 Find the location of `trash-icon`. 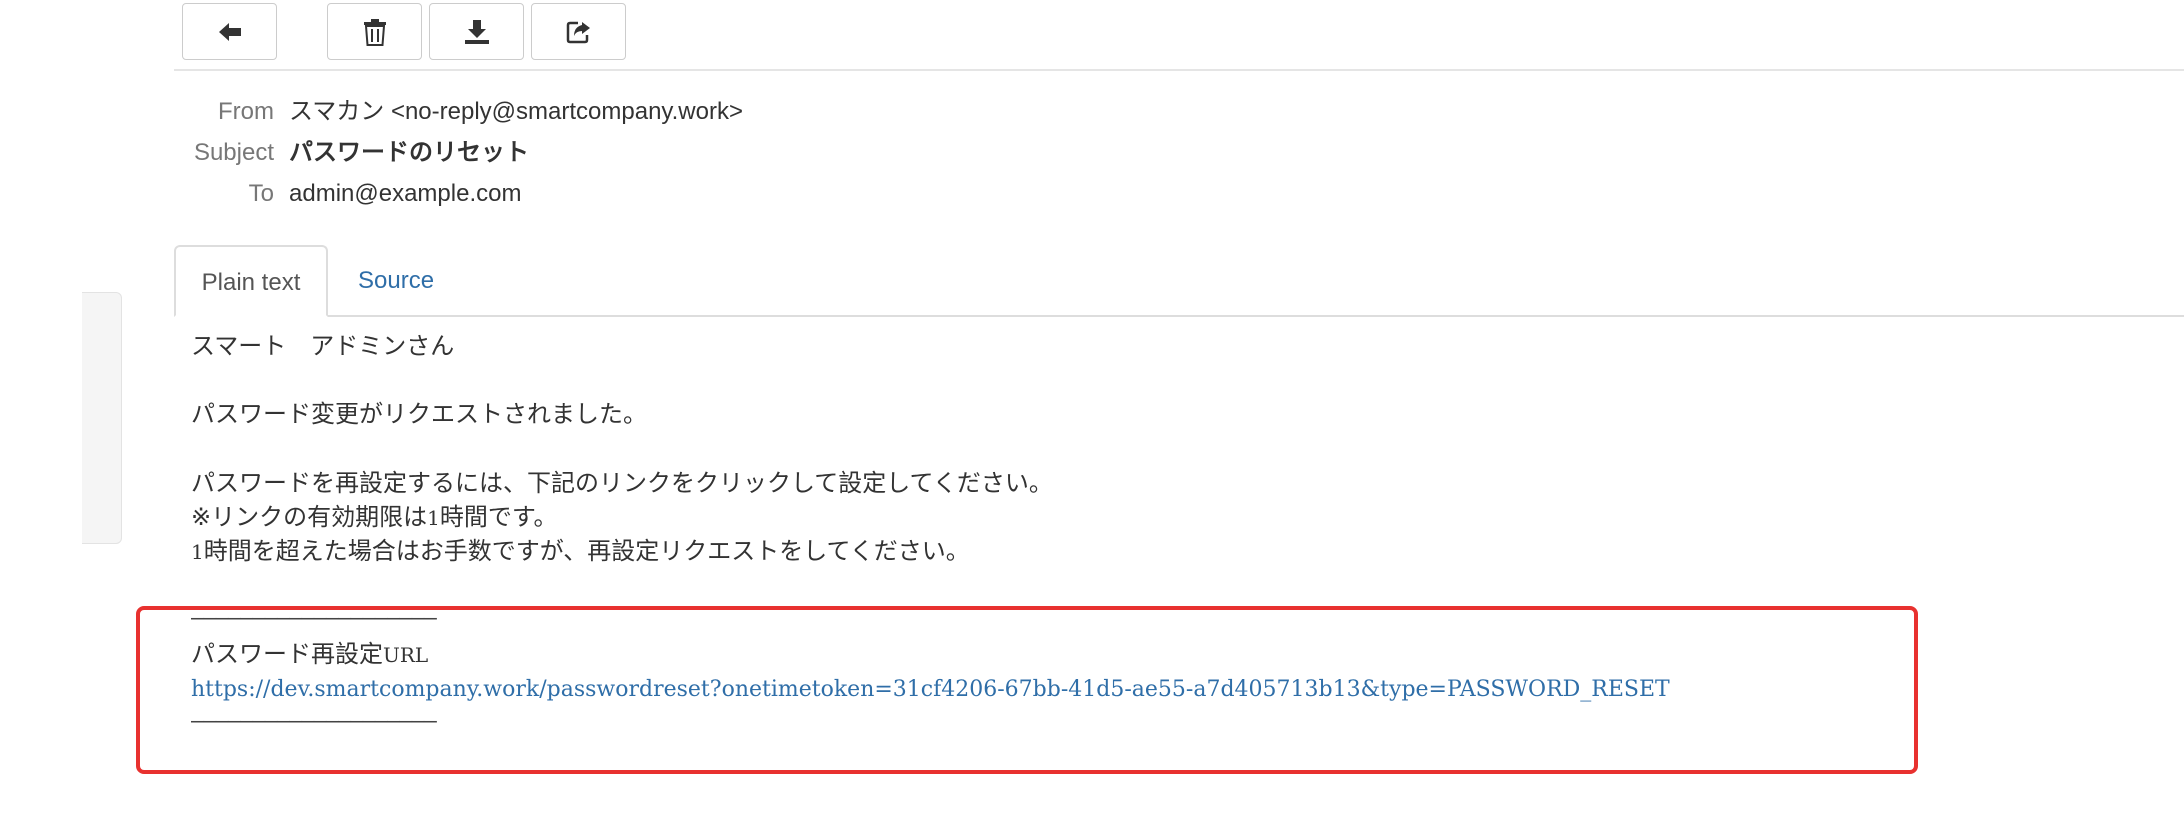

trash-icon is located at coordinates (375, 32).